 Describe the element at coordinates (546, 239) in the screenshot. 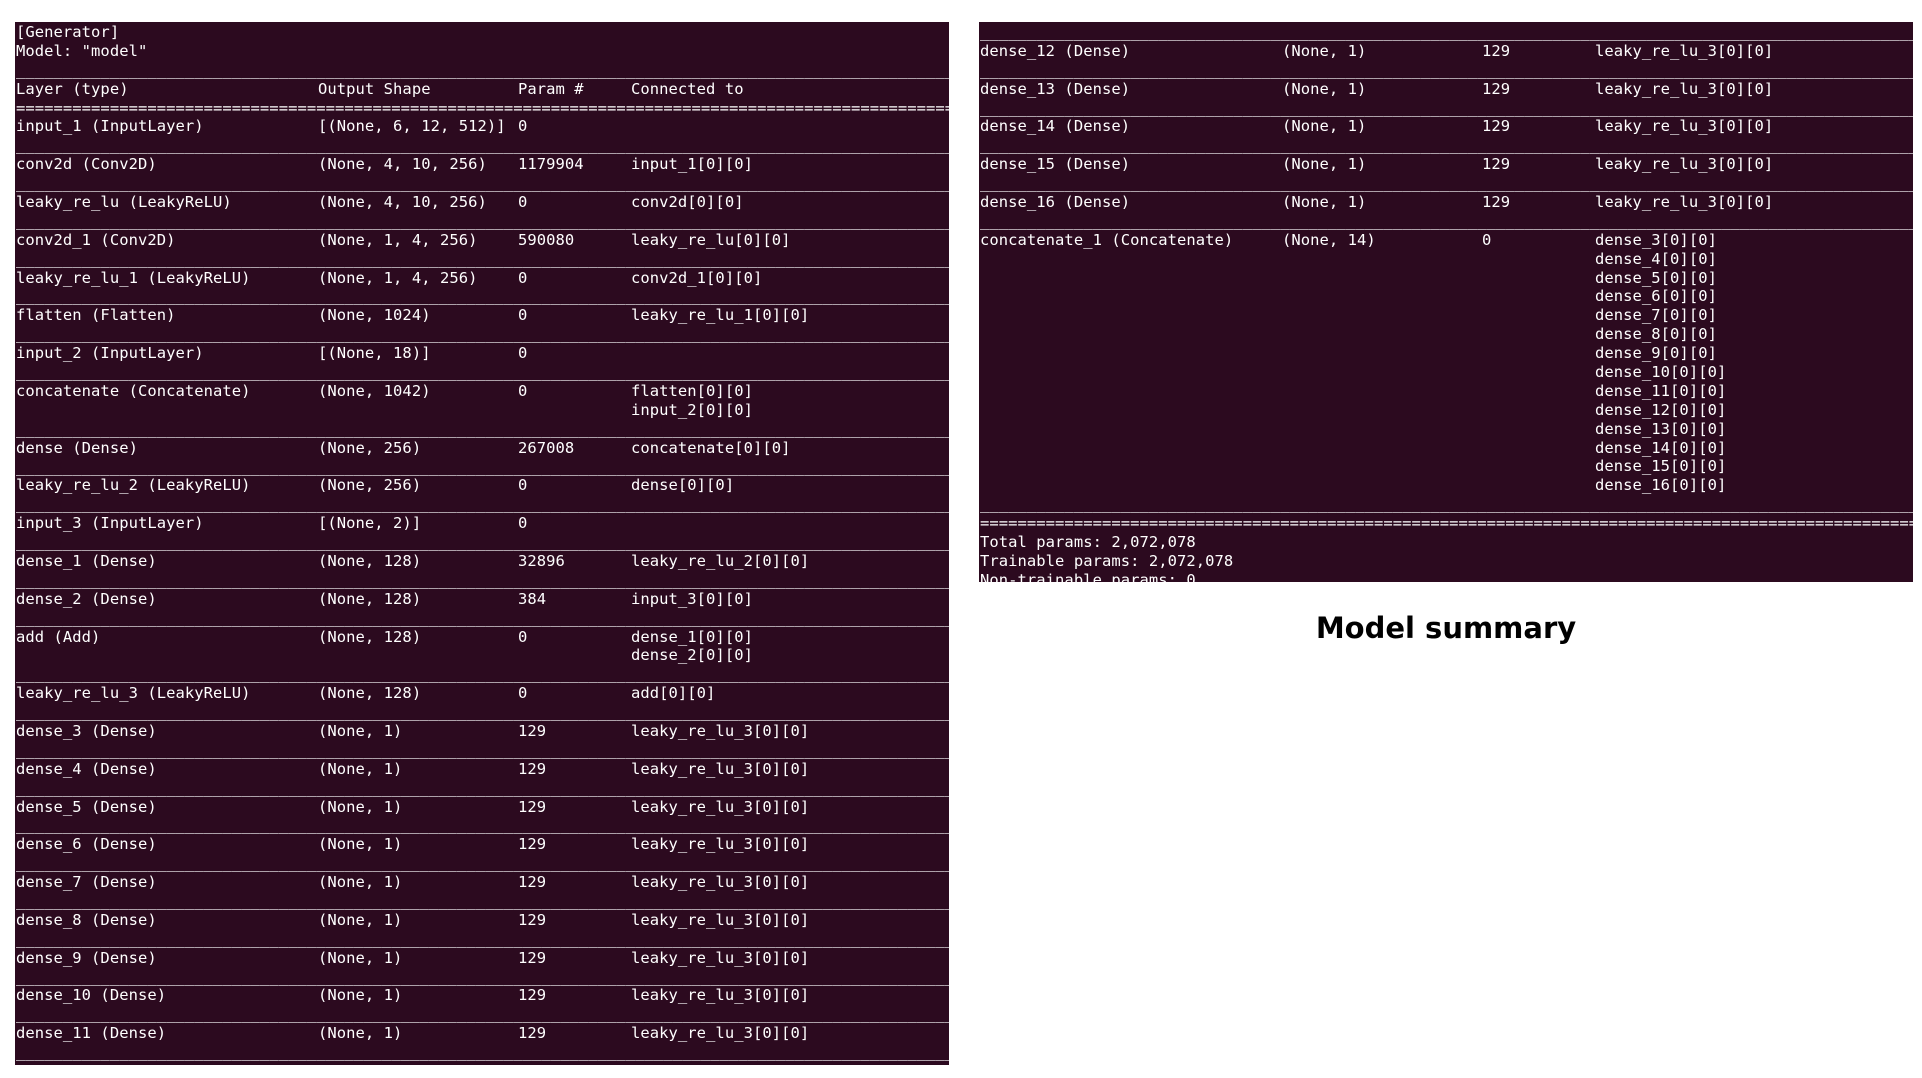

I see `param-count: 590080` at that location.